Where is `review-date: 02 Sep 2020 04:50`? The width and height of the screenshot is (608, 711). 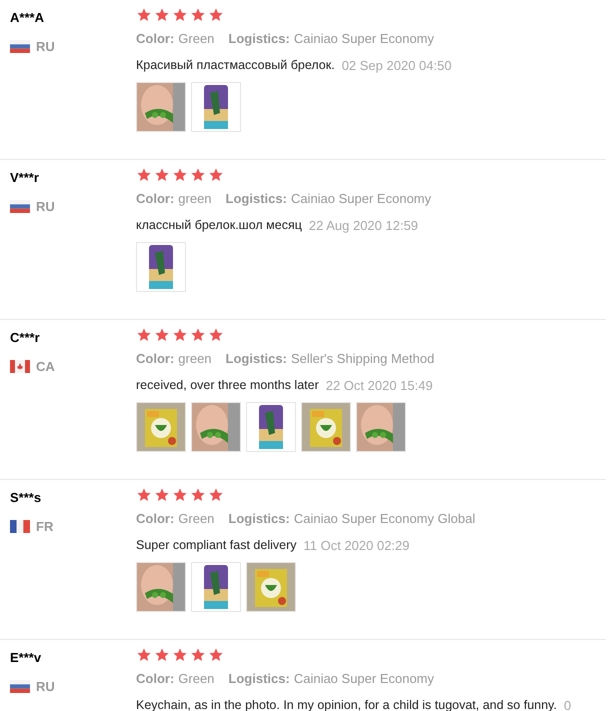
review-date: 02 Sep 2020 04:50 is located at coordinates (397, 65).